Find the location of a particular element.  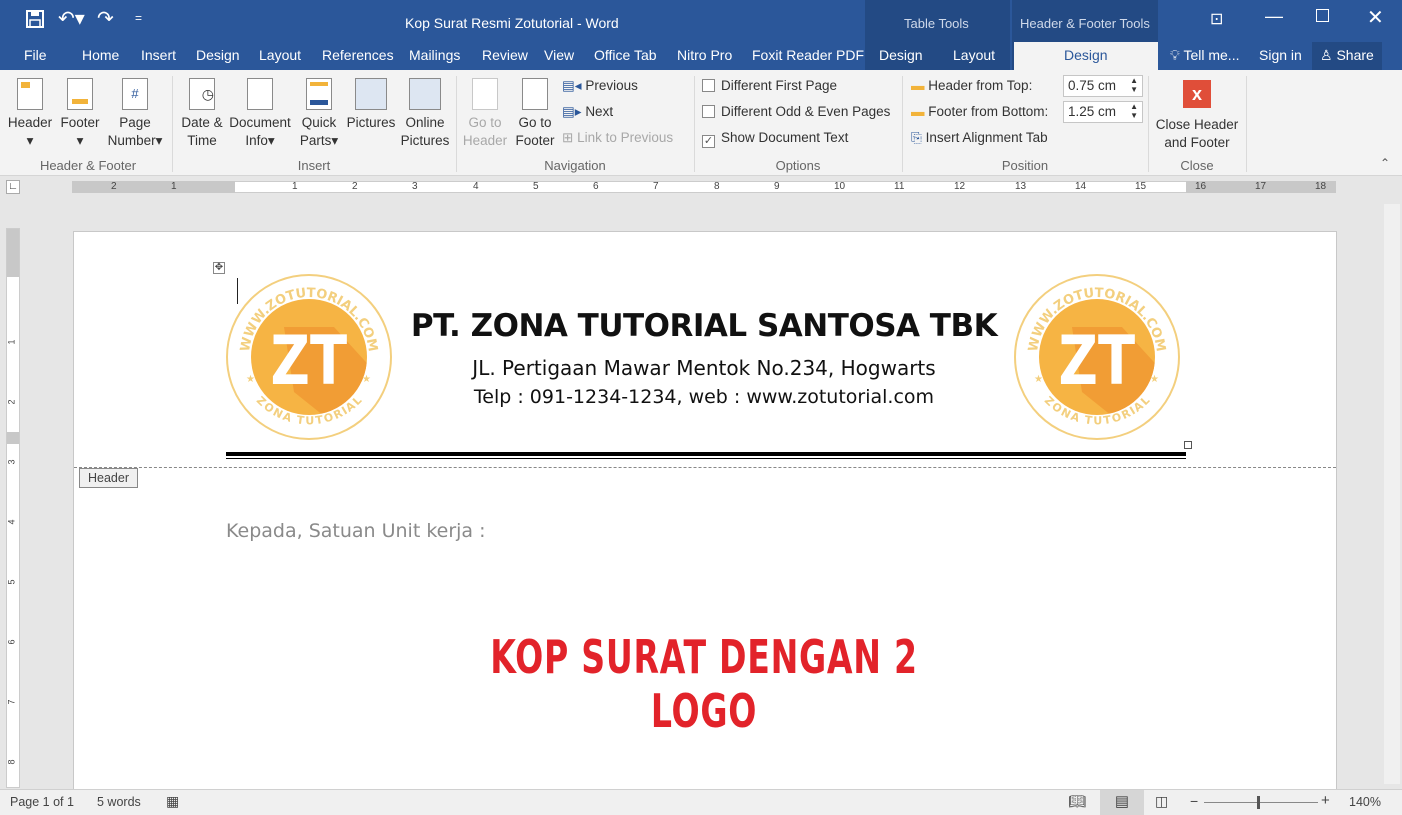

minimize-icon: — is located at coordinates (1274, 16).